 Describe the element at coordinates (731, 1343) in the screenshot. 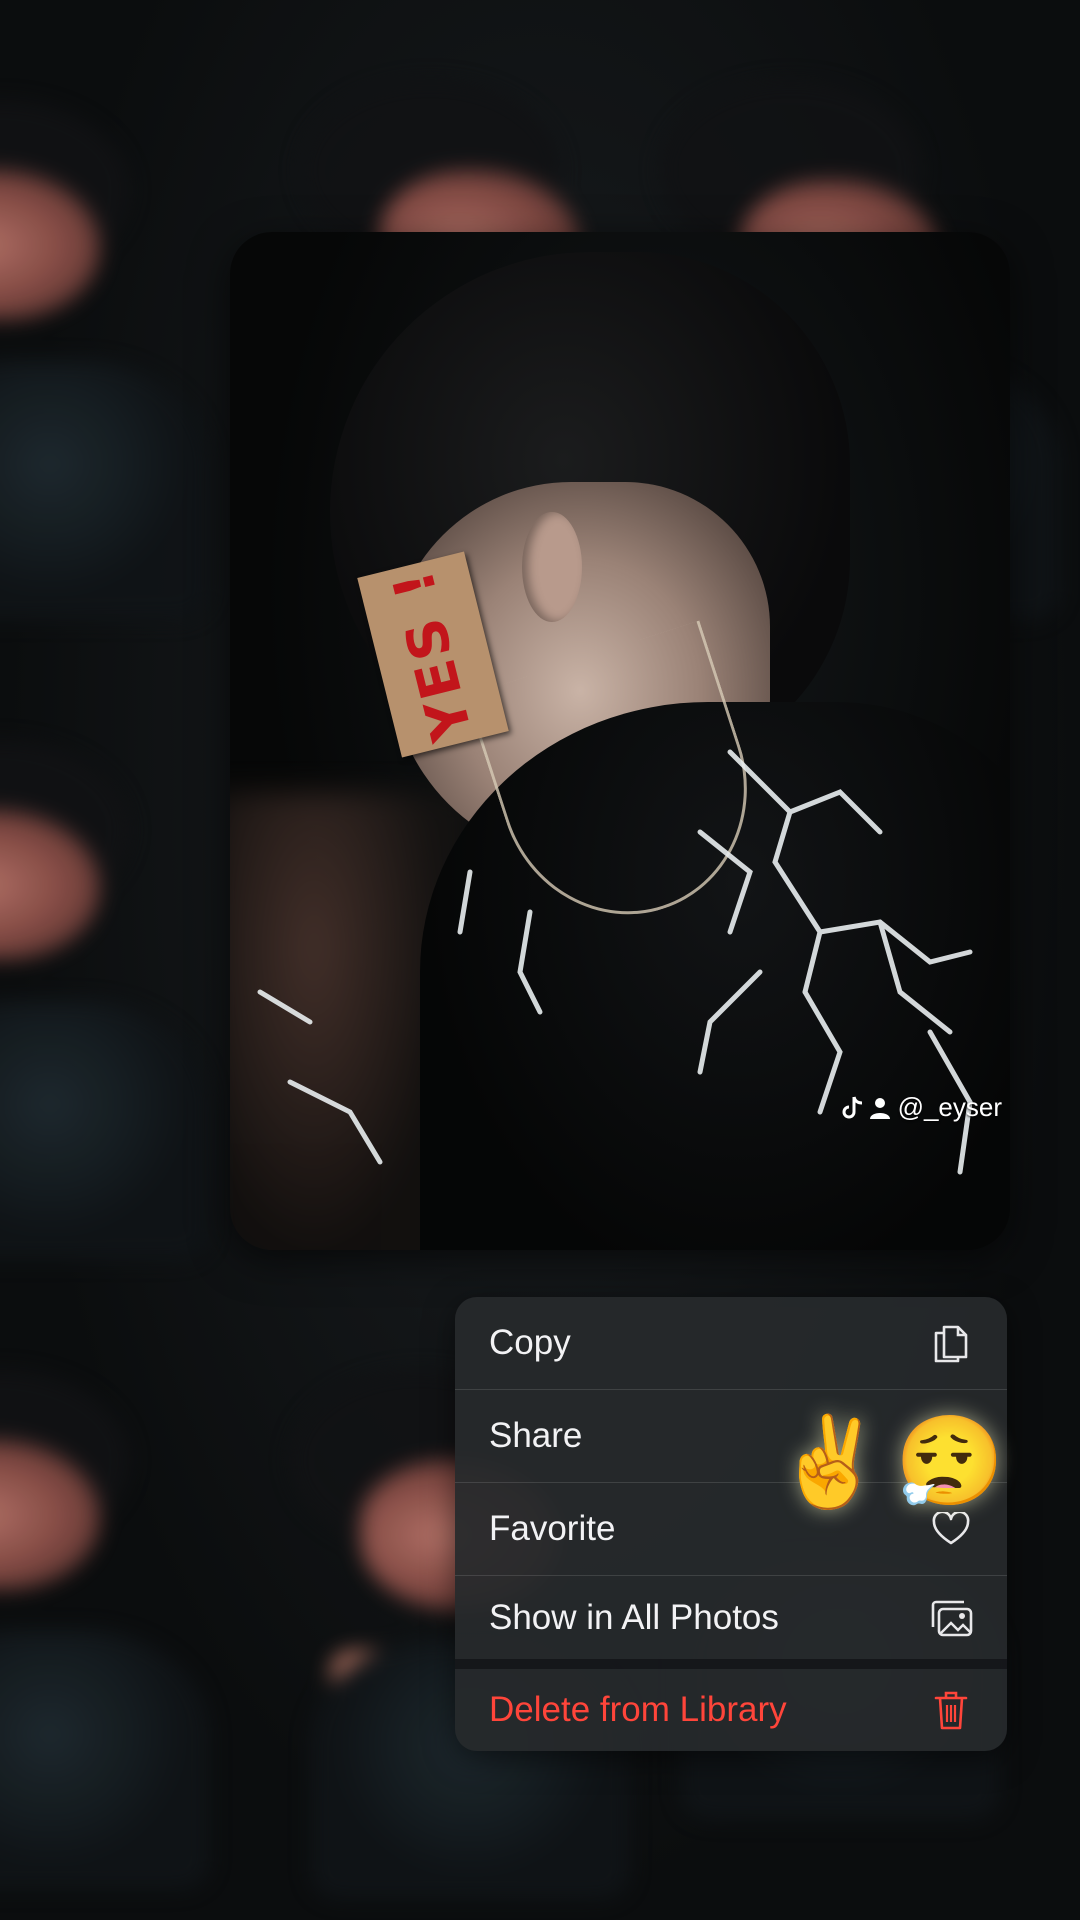

I see `menu-item-copy: Copy` at that location.